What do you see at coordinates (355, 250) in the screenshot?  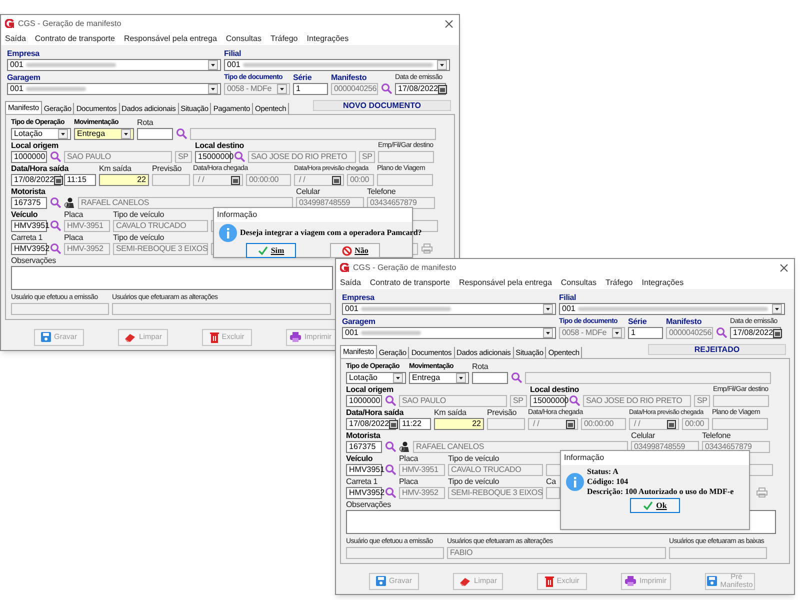 I see `dialog-button: Não` at bounding box center [355, 250].